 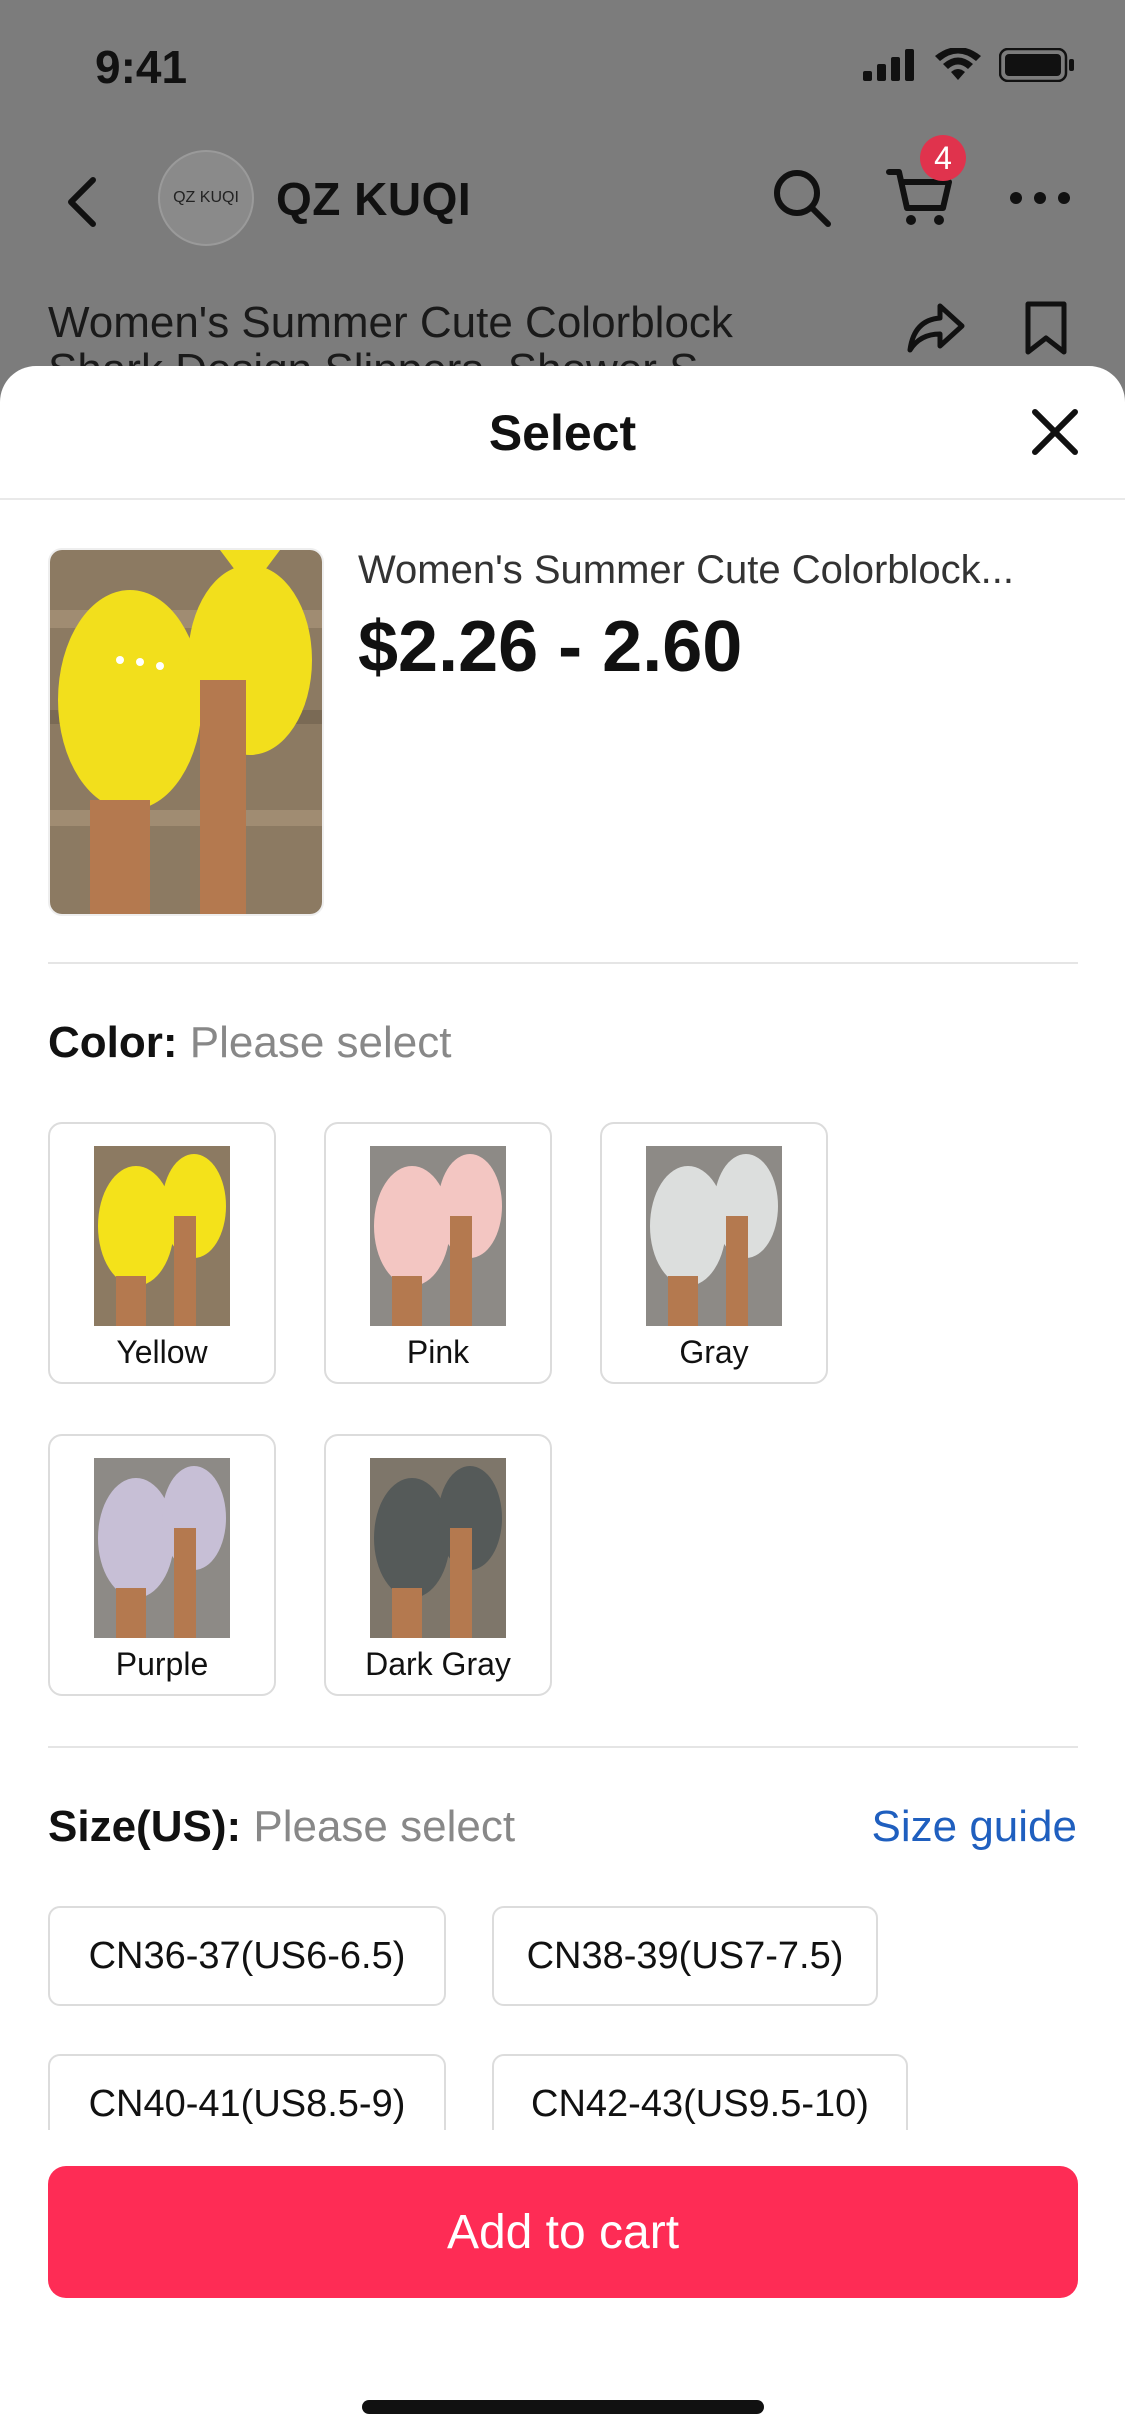 I want to click on color-option-label: Purple, so click(x=162, y=1664).